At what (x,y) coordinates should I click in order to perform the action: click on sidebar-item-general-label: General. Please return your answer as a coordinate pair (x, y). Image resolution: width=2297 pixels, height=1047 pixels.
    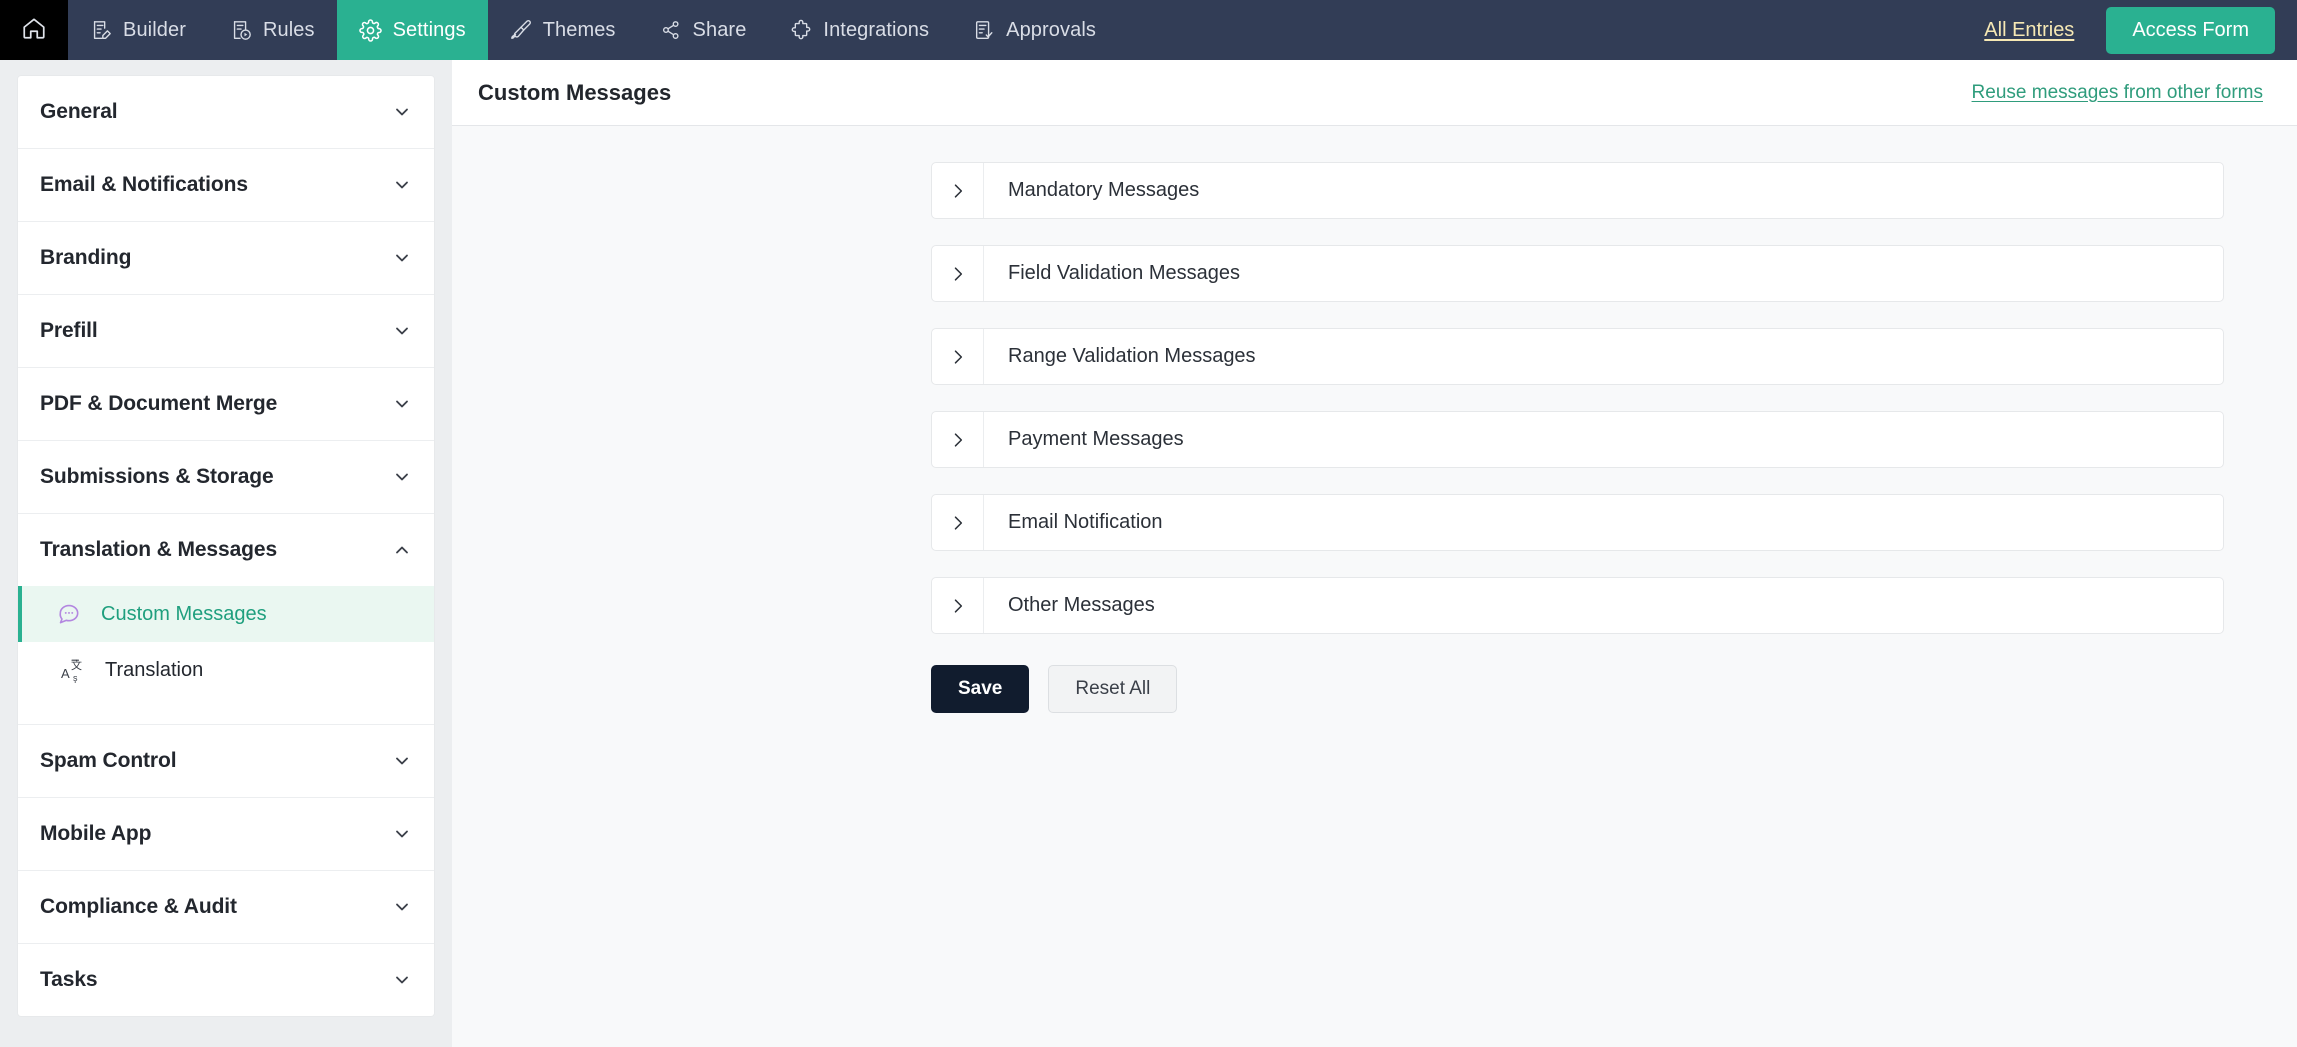
    Looking at the image, I should click on (79, 111).